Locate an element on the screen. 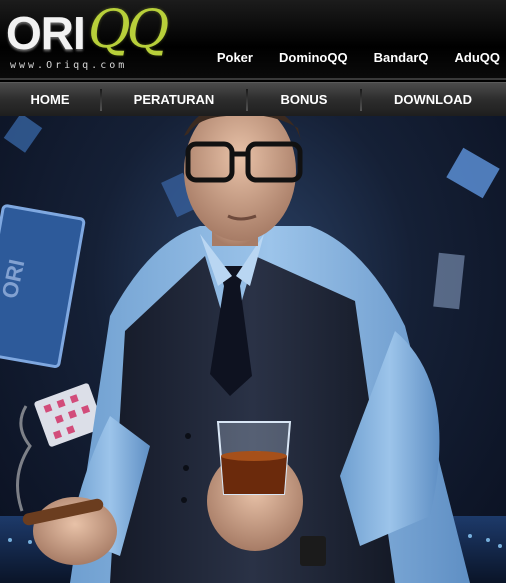 The height and width of the screenshot is (583, 506). logo-url-text: www.Oriqq.com is located at coordinates (69, 65).